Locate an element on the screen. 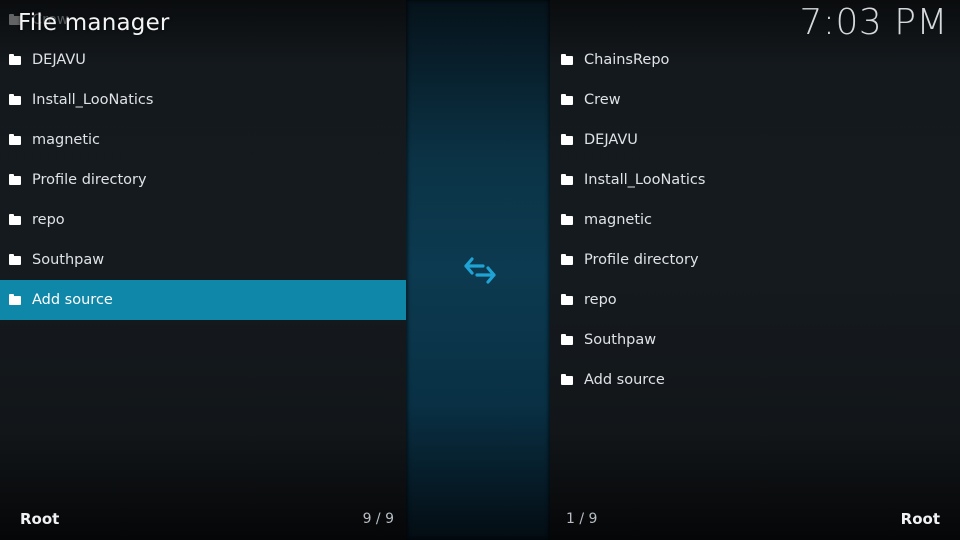  page-title: File manager is located at coordinates (94, 23).